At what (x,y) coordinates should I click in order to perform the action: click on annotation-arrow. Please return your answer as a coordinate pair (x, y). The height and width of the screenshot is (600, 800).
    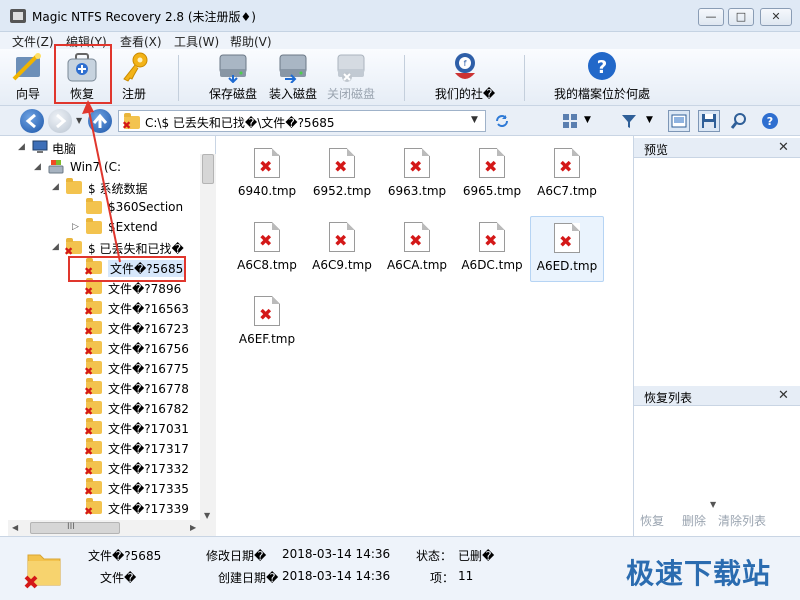
    Looking at the image, I should click on (101, 181).